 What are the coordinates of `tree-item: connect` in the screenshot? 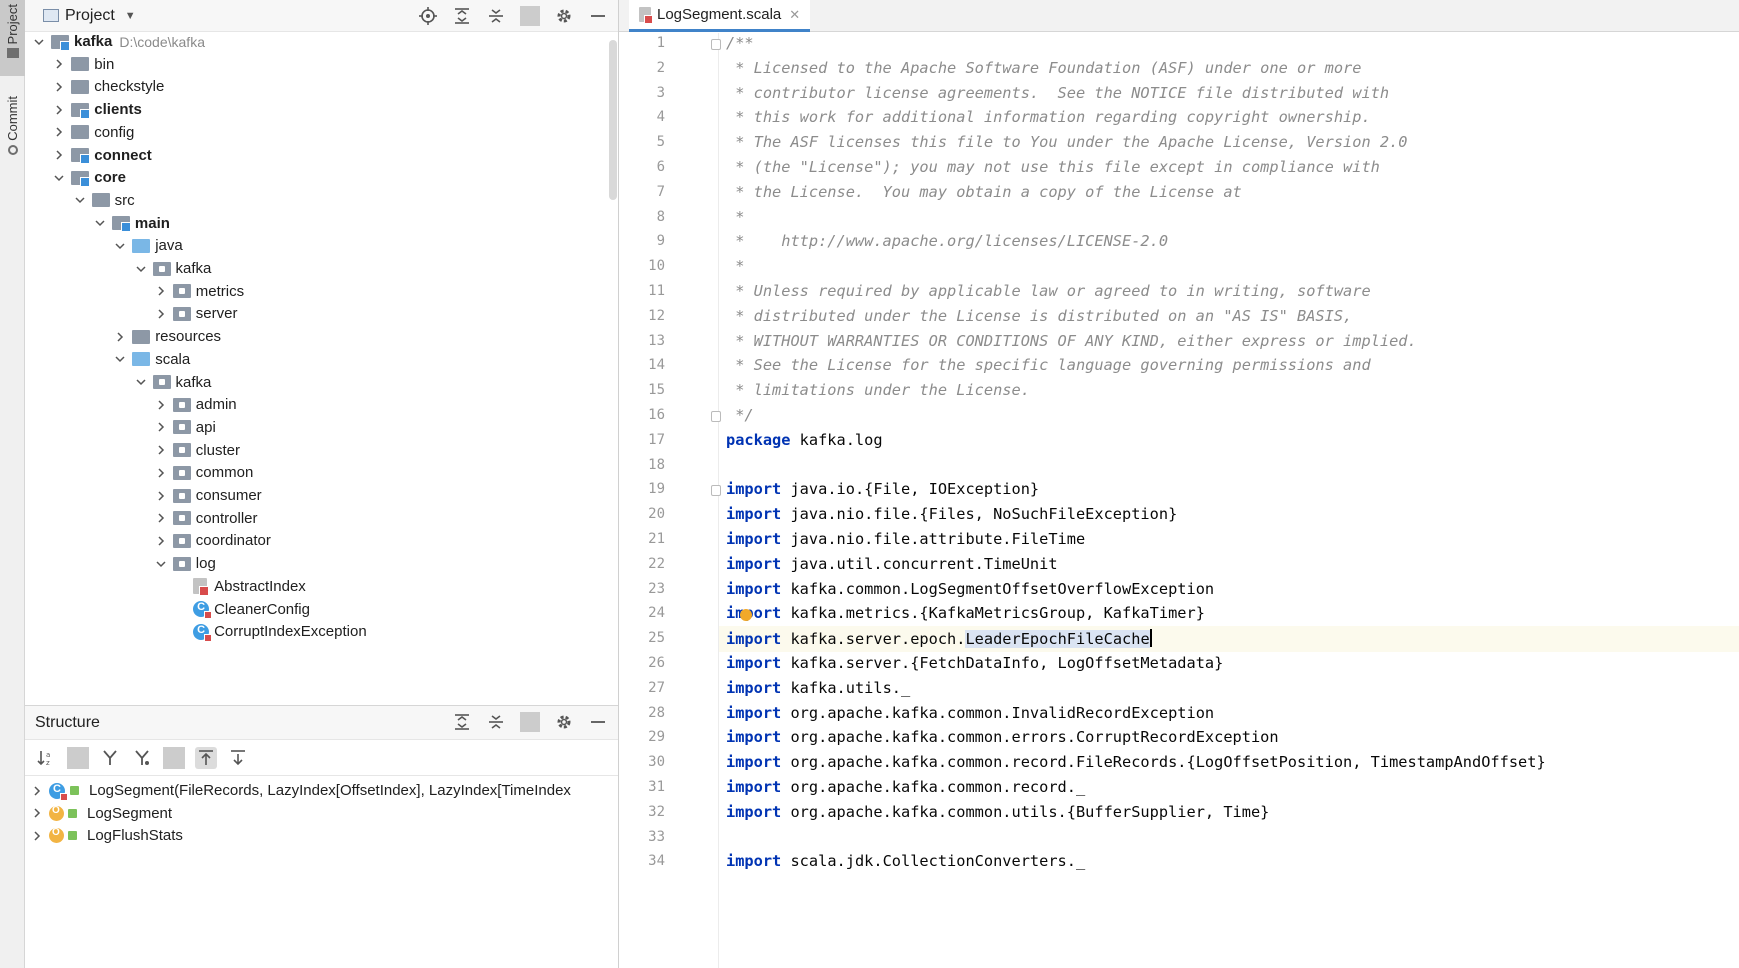 It's located at (101, 155).